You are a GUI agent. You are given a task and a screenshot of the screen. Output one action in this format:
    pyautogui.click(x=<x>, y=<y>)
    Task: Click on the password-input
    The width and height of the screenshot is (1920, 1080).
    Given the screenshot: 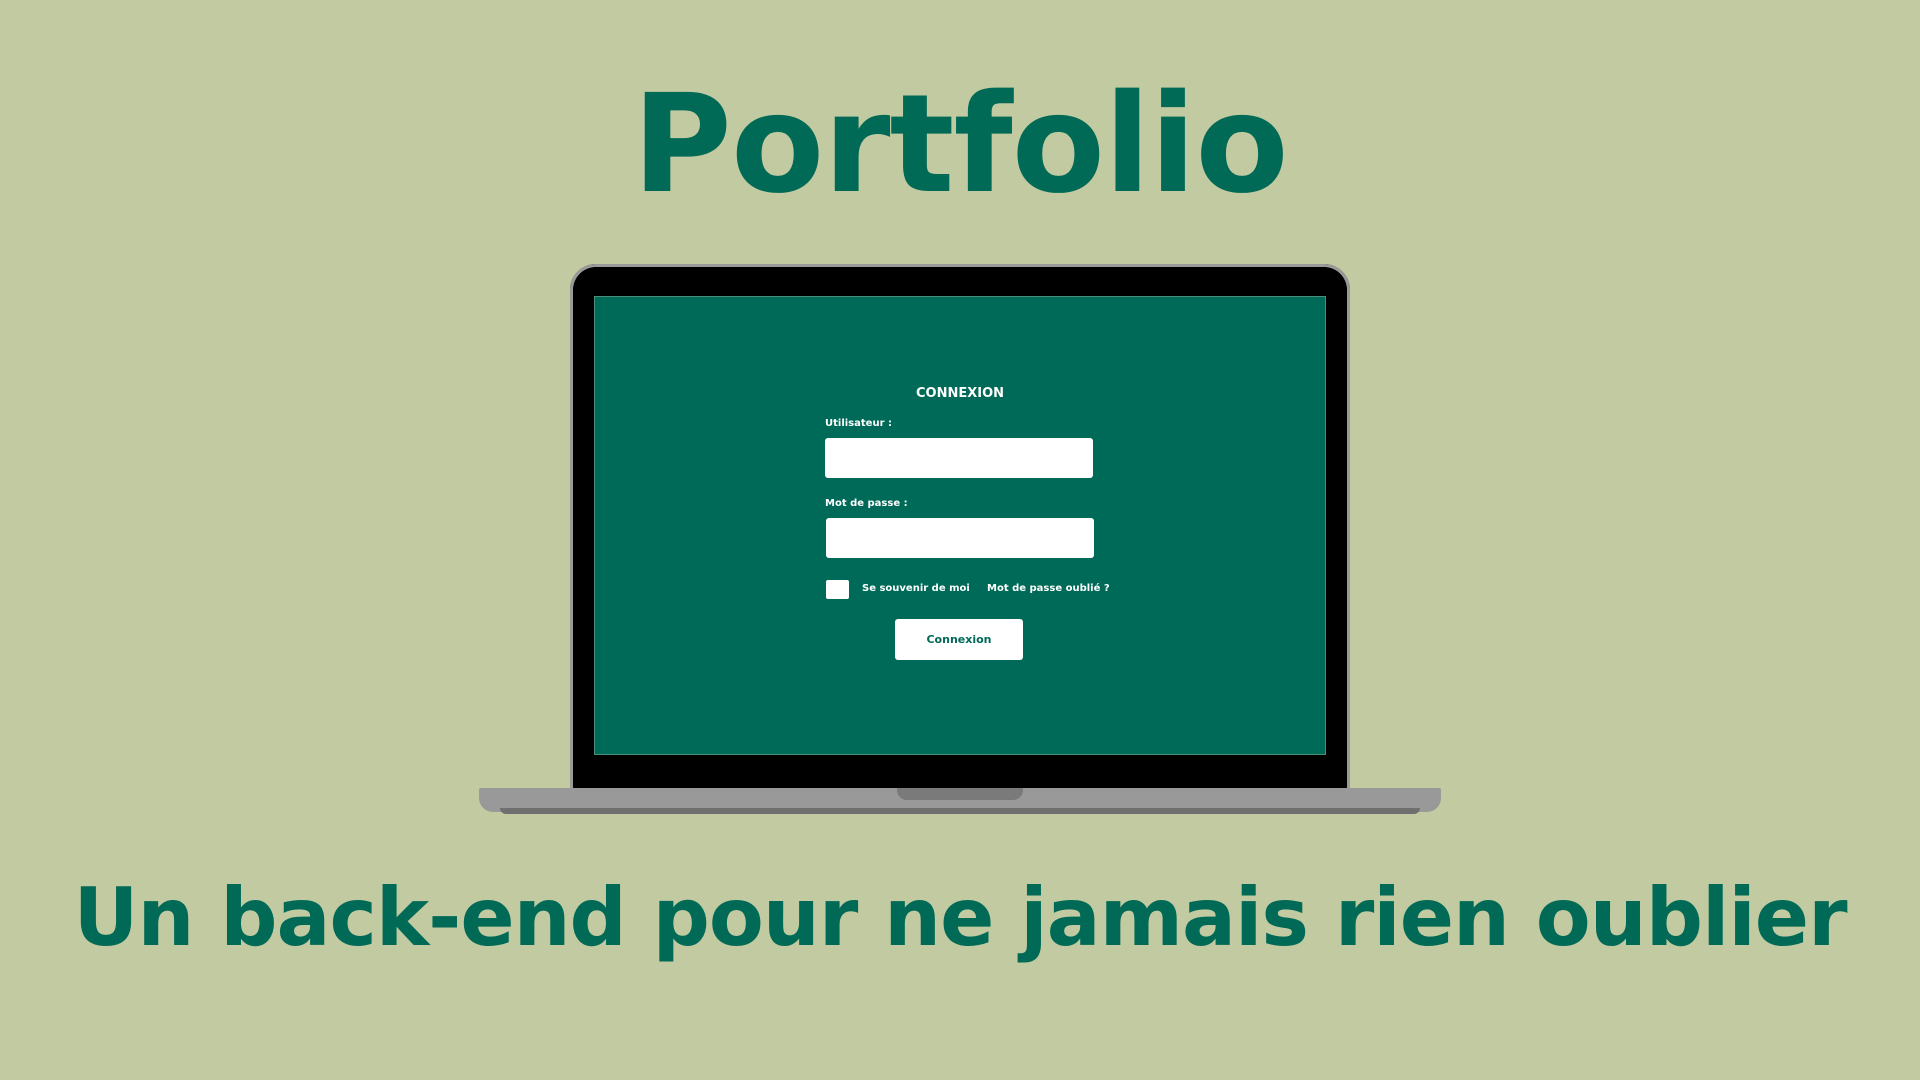 What is the action you would take?
    pyautogui.click(x=960, y=538)
    